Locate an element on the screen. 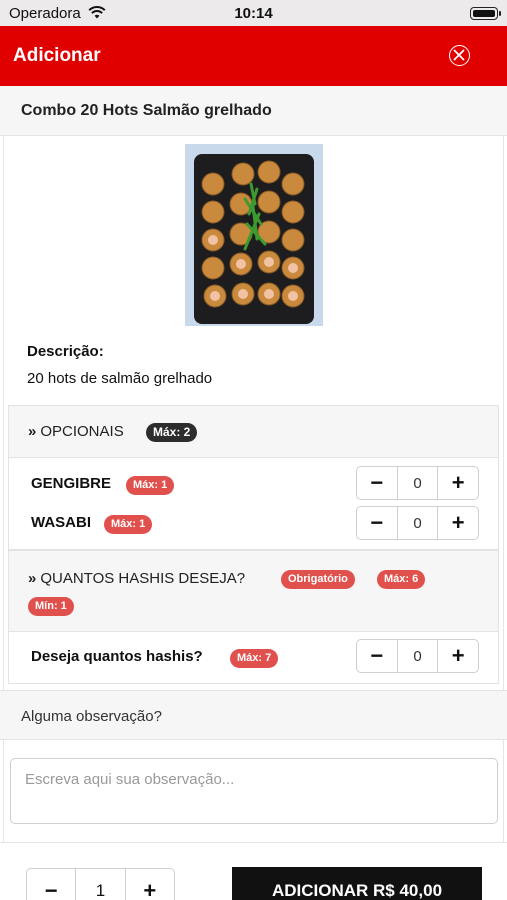 The width and height of the screenshot is (507, 900). required-badge: Obrigatório is located at coordinates (318, 579).